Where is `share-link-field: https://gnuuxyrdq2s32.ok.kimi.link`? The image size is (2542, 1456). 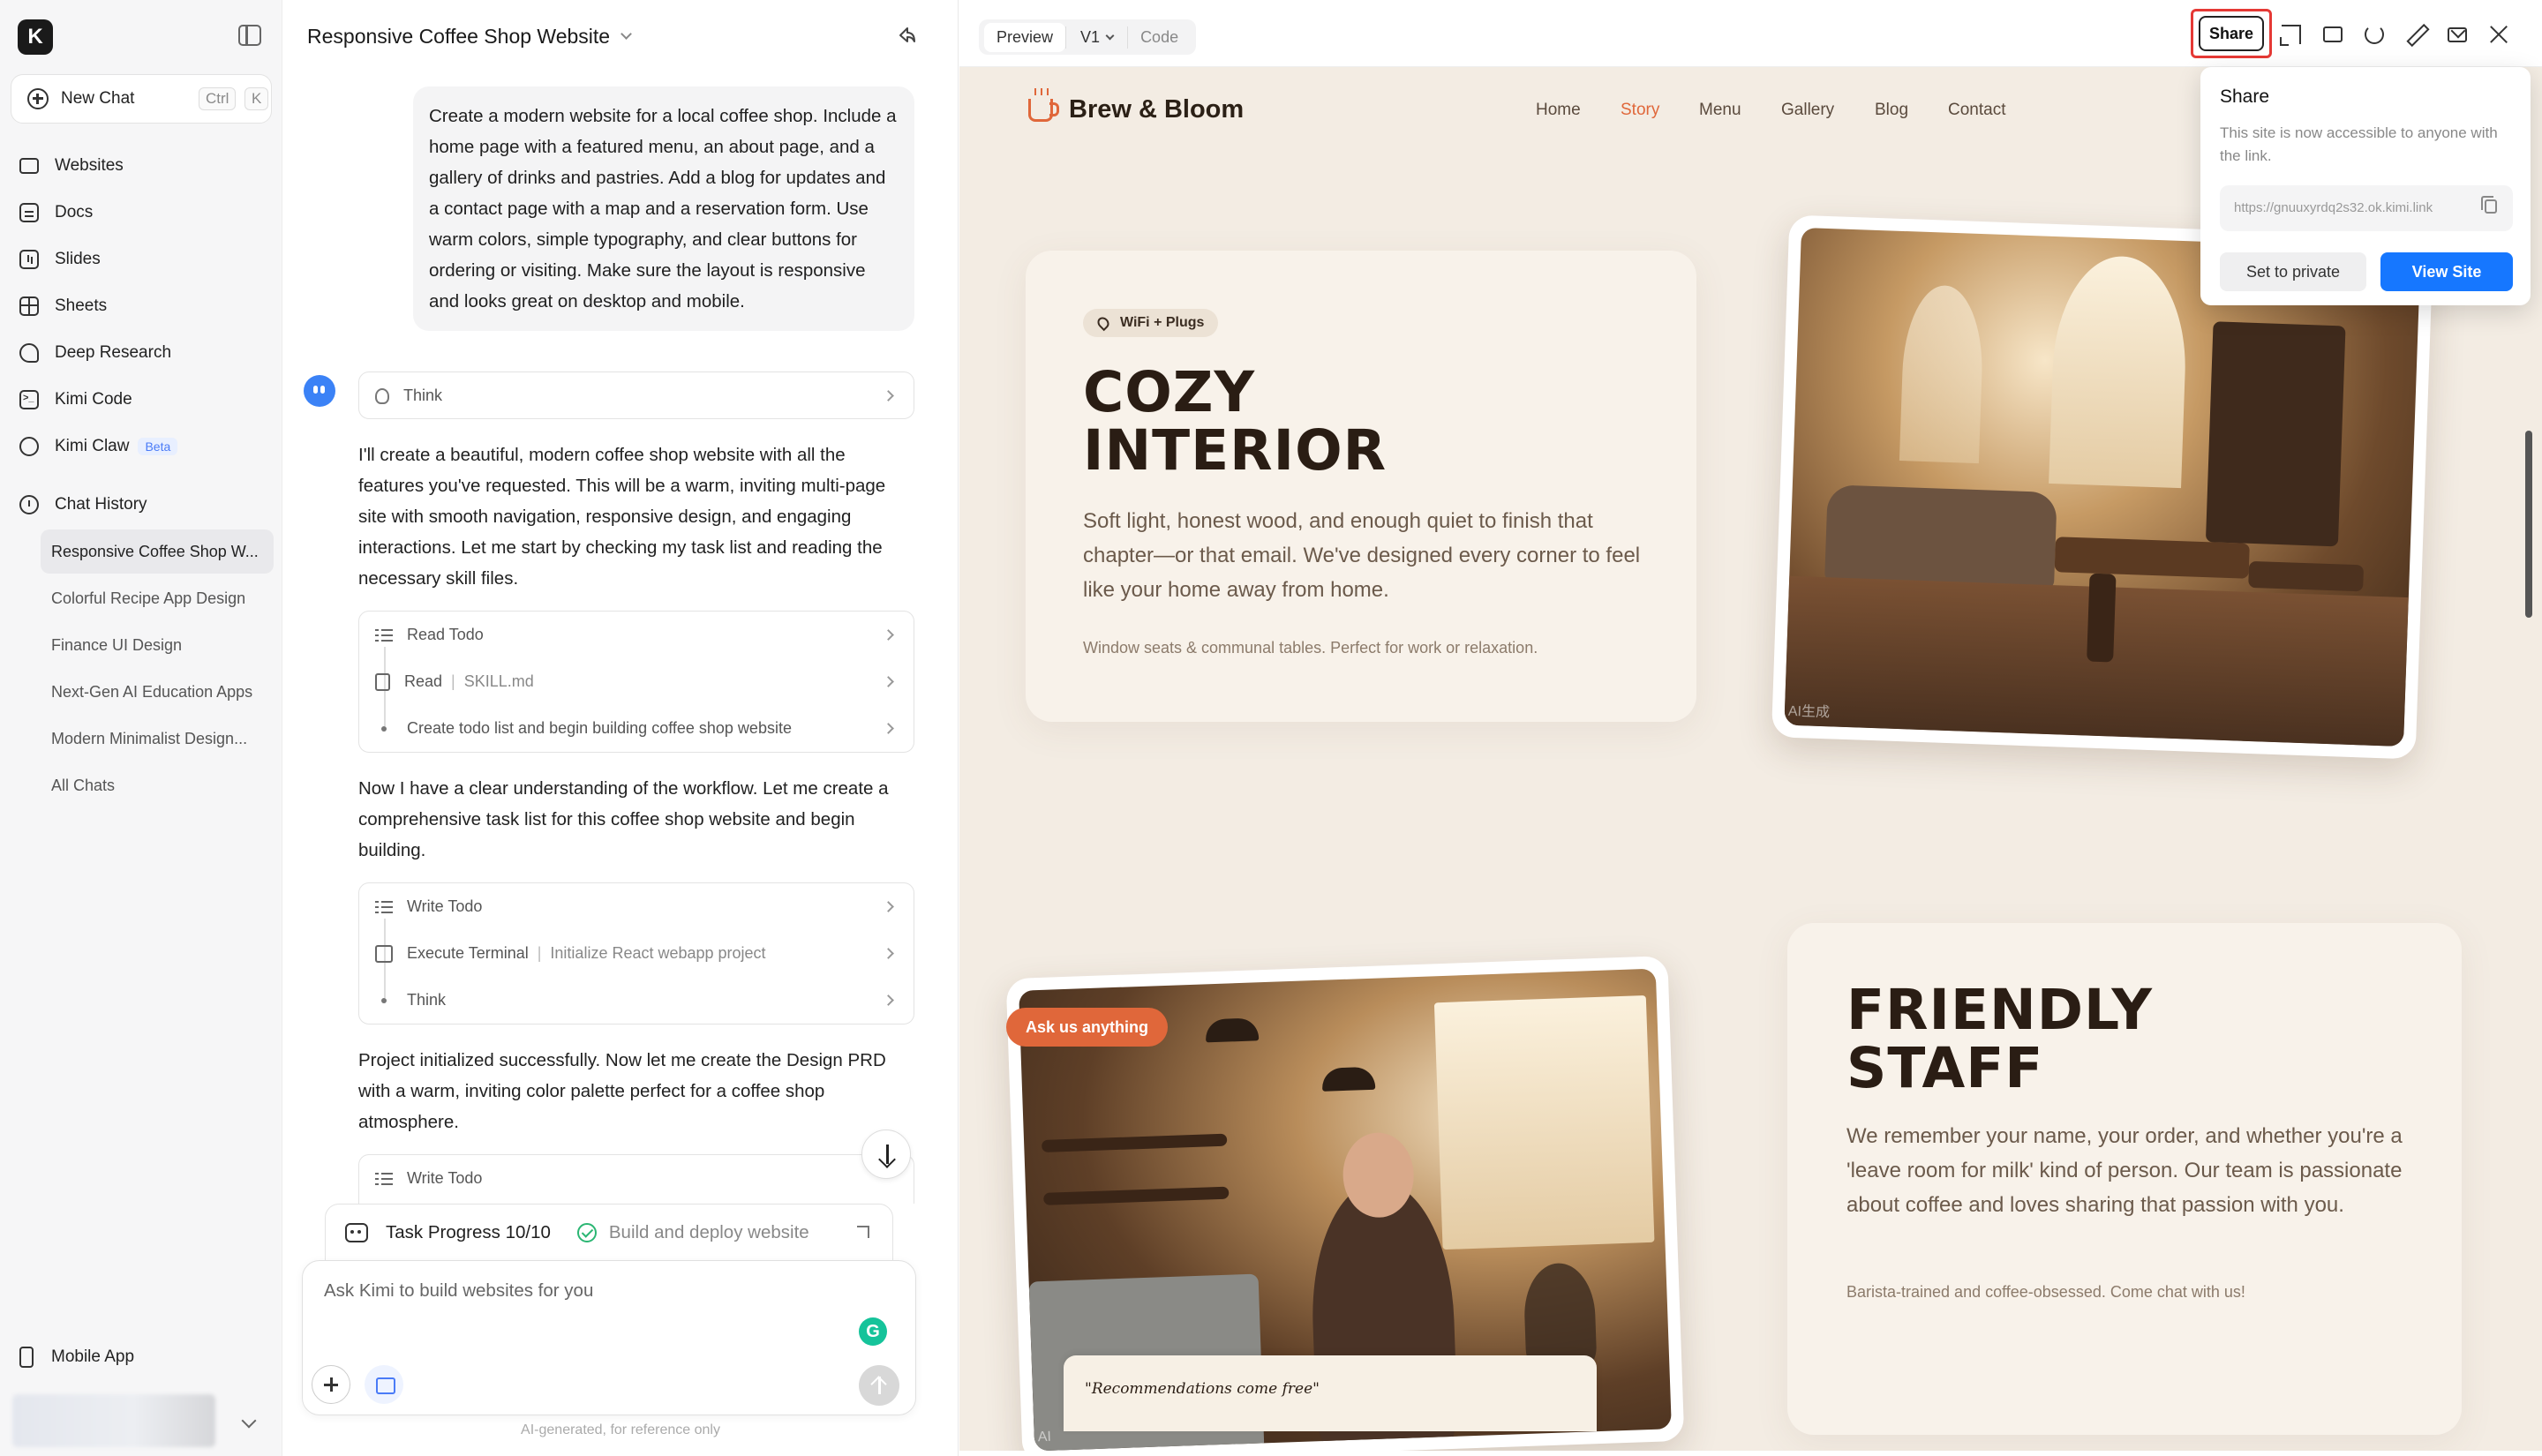 share-link-field: https://gnuuxyrdq2s32.ok.kimi.link is located at coordinates (2366, 208).